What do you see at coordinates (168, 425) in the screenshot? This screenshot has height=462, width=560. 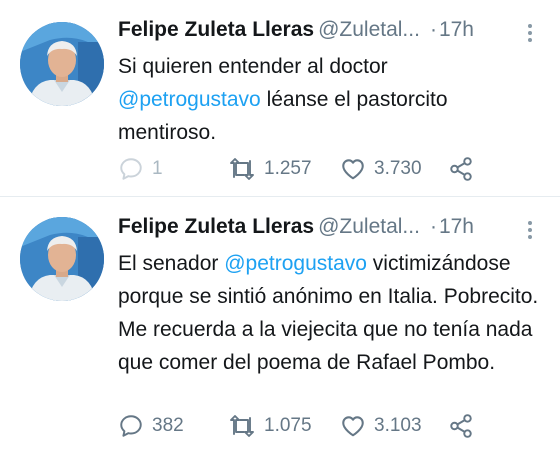 I see `reply-count: 382` at bounding box center [168, 425].